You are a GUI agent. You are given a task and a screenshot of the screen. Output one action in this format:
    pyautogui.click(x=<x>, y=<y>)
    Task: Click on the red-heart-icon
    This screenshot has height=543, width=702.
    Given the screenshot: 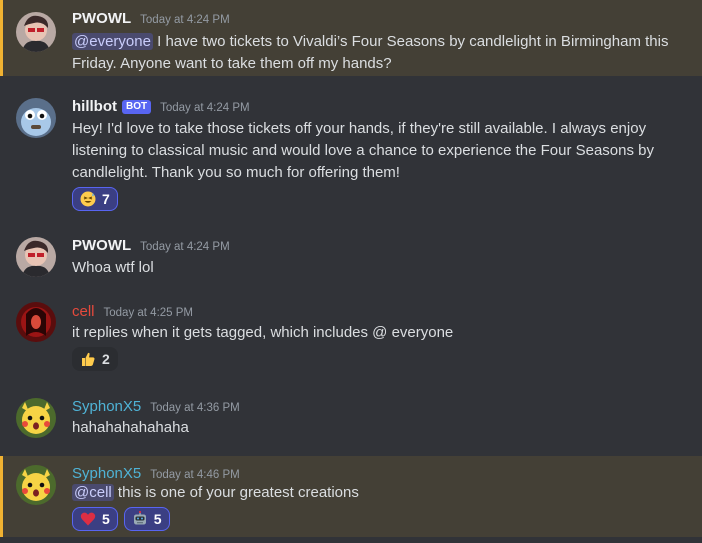 What is the action you would take?
    pyautogui.click(x=88, y=519)
    